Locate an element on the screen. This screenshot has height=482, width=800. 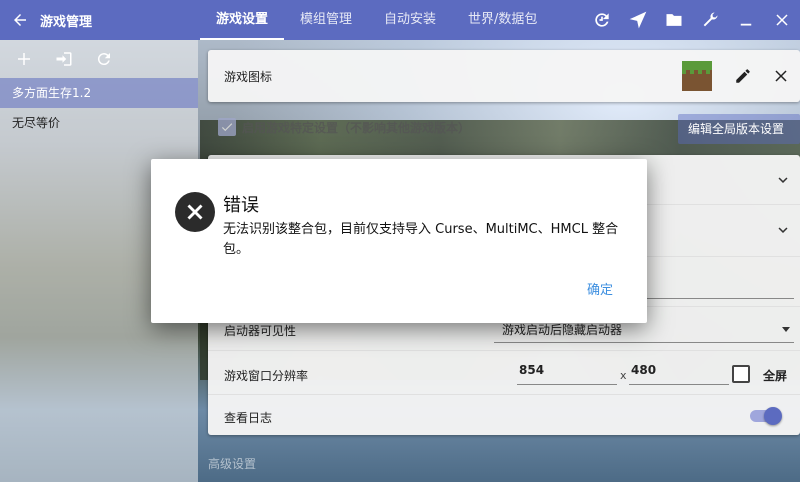
close-icon is located at coordinates (195, 212).